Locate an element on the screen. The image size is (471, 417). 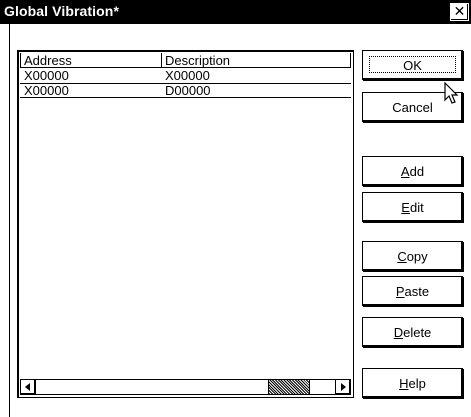
list-row-selected: X00000 D00000 is located at coordinates (185, 90).